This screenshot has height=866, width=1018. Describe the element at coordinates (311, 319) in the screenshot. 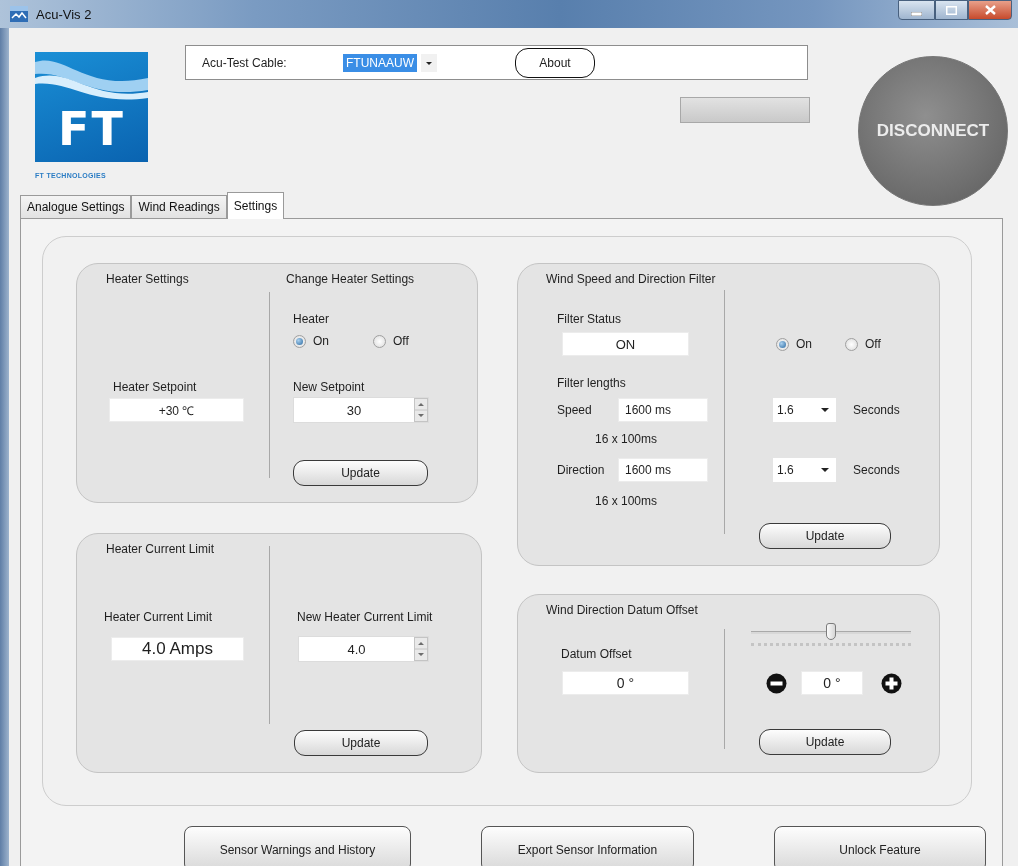

I see `field-label: Heater` at that location.